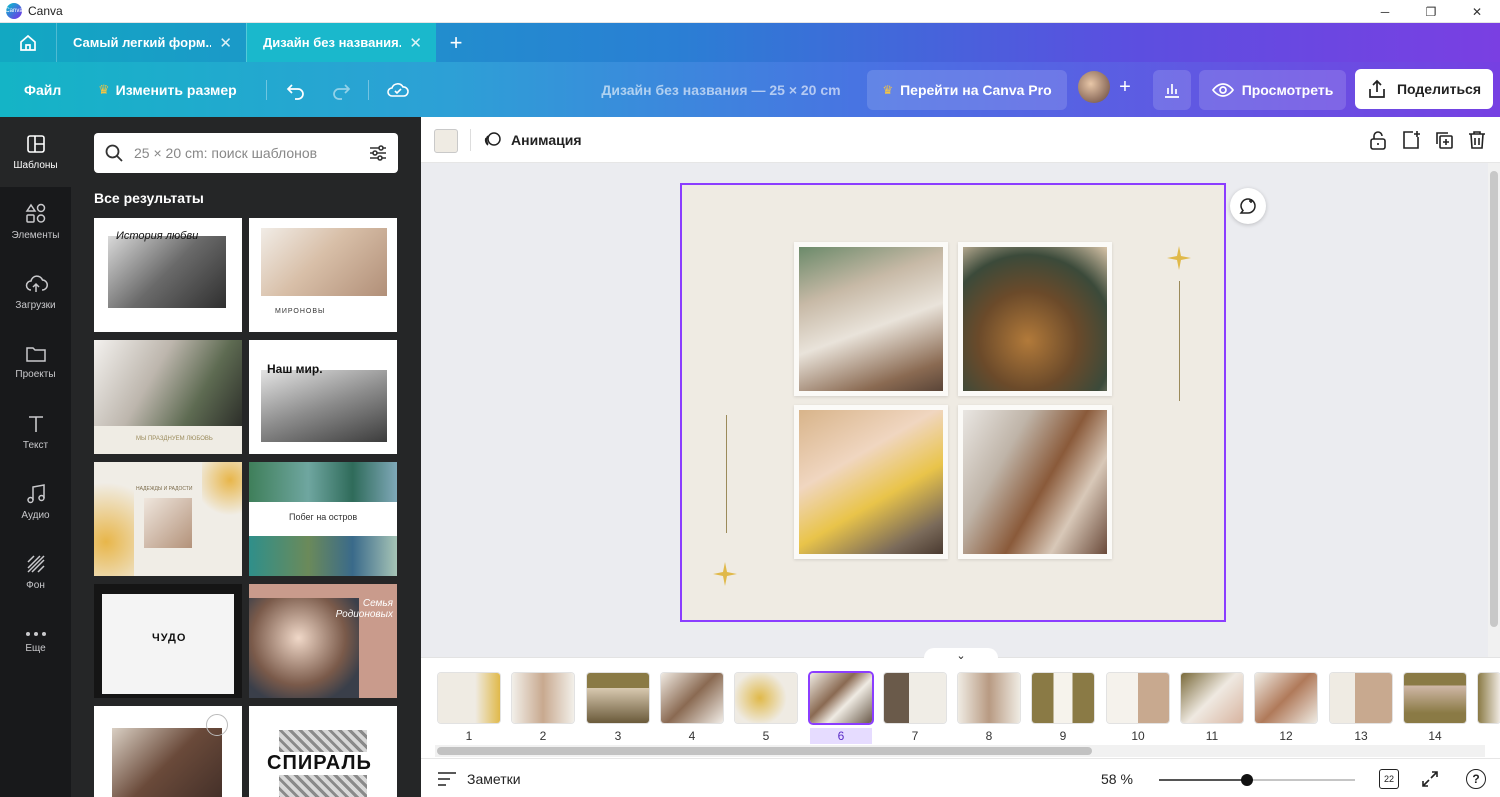  What do you see at coordinates (169, 638) in the screenshot?
I see `template-caption: ЧУДО` at bounding box center [169, 638].